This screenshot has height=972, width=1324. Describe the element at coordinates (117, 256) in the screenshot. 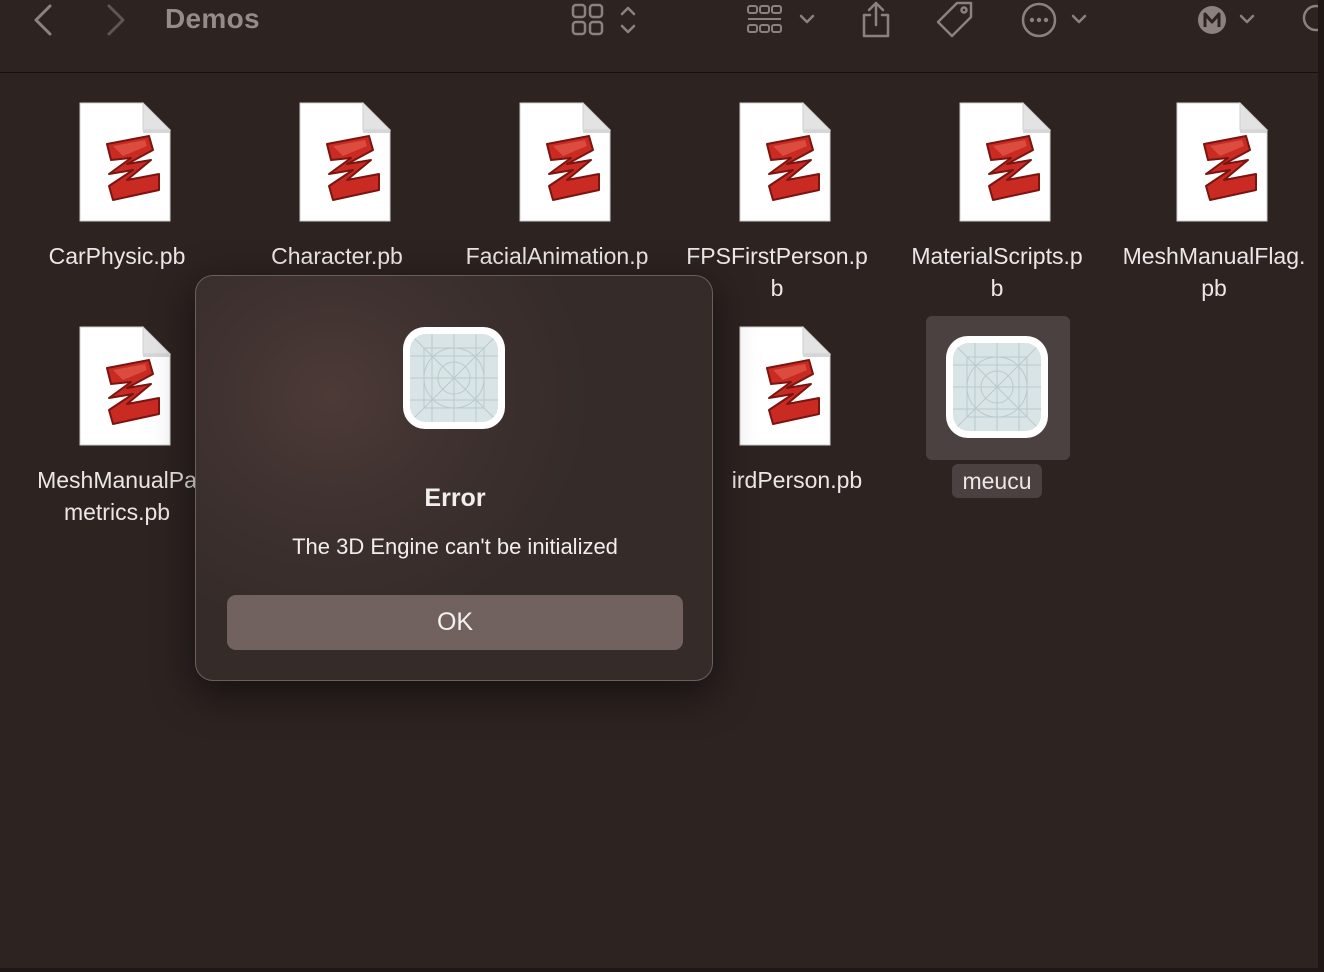

I see `file-name: CarPhysic.pb` at that location.